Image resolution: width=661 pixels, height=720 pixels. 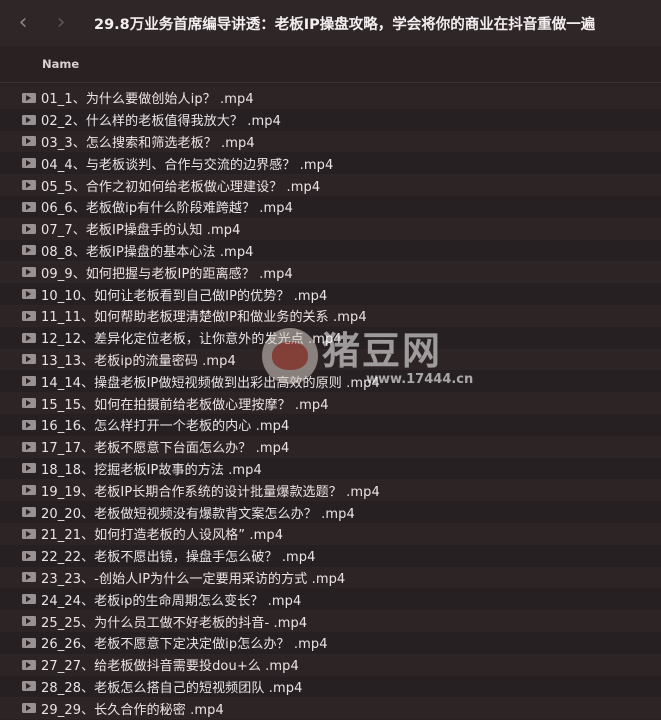 What do you see at coordinates (330, 664) in the screenshot?
I see `file-row: 27_27、给老板做抖音需要投dou+么 .mp4` at bounding box center [330, 664].